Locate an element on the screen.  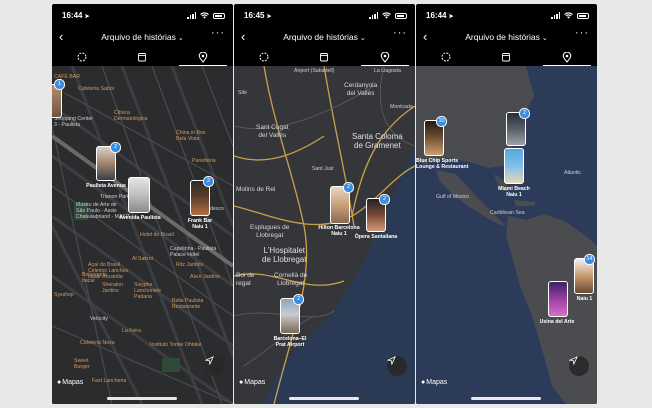
map-label: Hotel do Brasil is located at coordinates (157, 235).